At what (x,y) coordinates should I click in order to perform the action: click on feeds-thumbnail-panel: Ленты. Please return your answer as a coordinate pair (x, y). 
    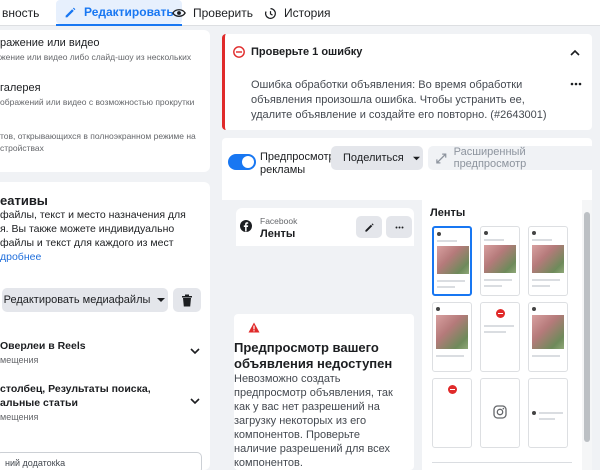
    Looking at the image, I should click on (504, 335).